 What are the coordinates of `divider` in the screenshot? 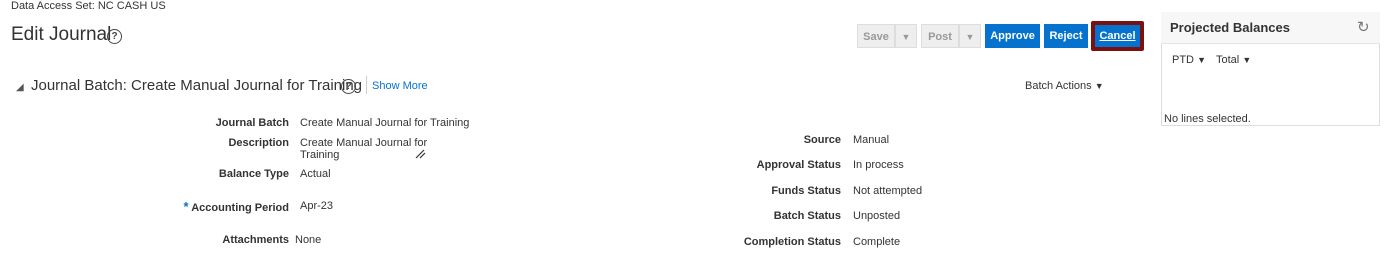 It's located at (366, 85).